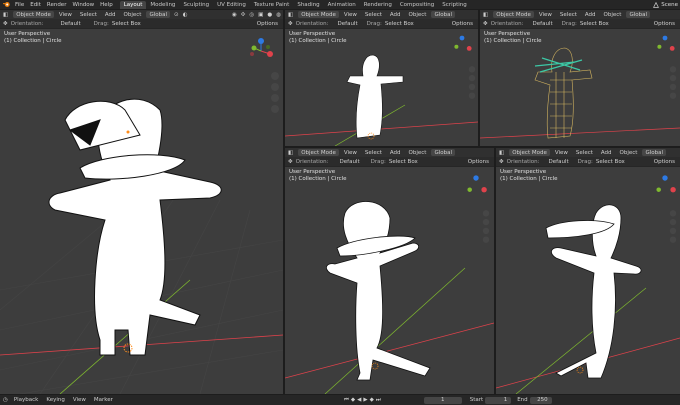 Image resolution: width=680 pixels, height=405 pixels. What do you see at coordinates (35, 5) in the screenshot?
I see `menu-edit: Edit` at bounding box center [35, 5].